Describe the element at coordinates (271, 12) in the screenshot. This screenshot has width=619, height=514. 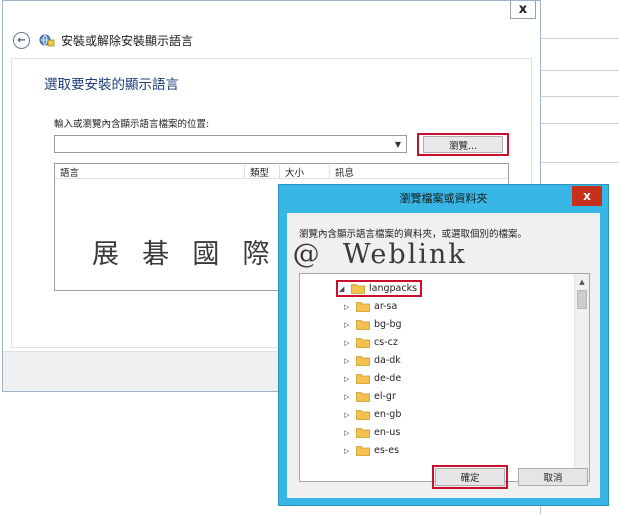
I see `window-titlebar: x` at that location.